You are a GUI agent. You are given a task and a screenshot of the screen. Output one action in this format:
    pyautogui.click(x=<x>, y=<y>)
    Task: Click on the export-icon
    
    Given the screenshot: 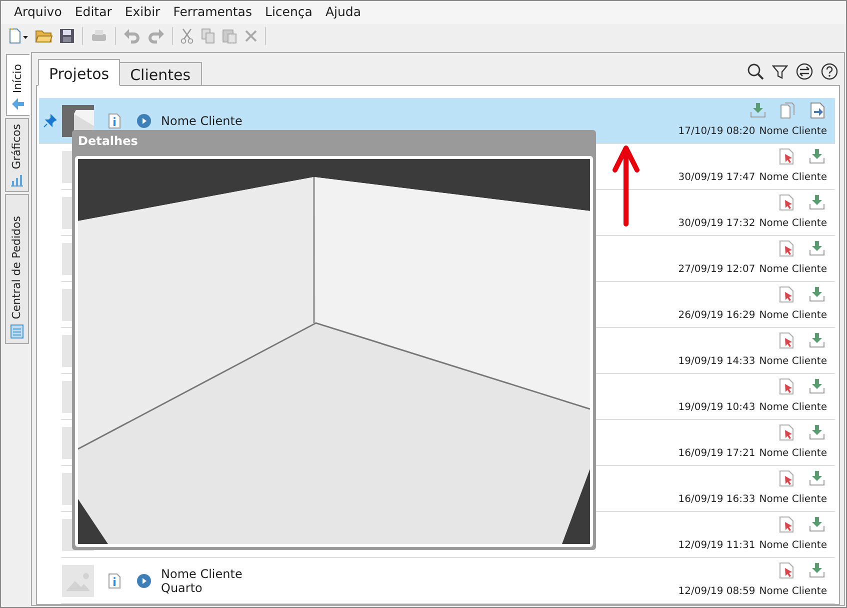 What is the action you would take?
    pyautogui.click(x=817, y=110)
    